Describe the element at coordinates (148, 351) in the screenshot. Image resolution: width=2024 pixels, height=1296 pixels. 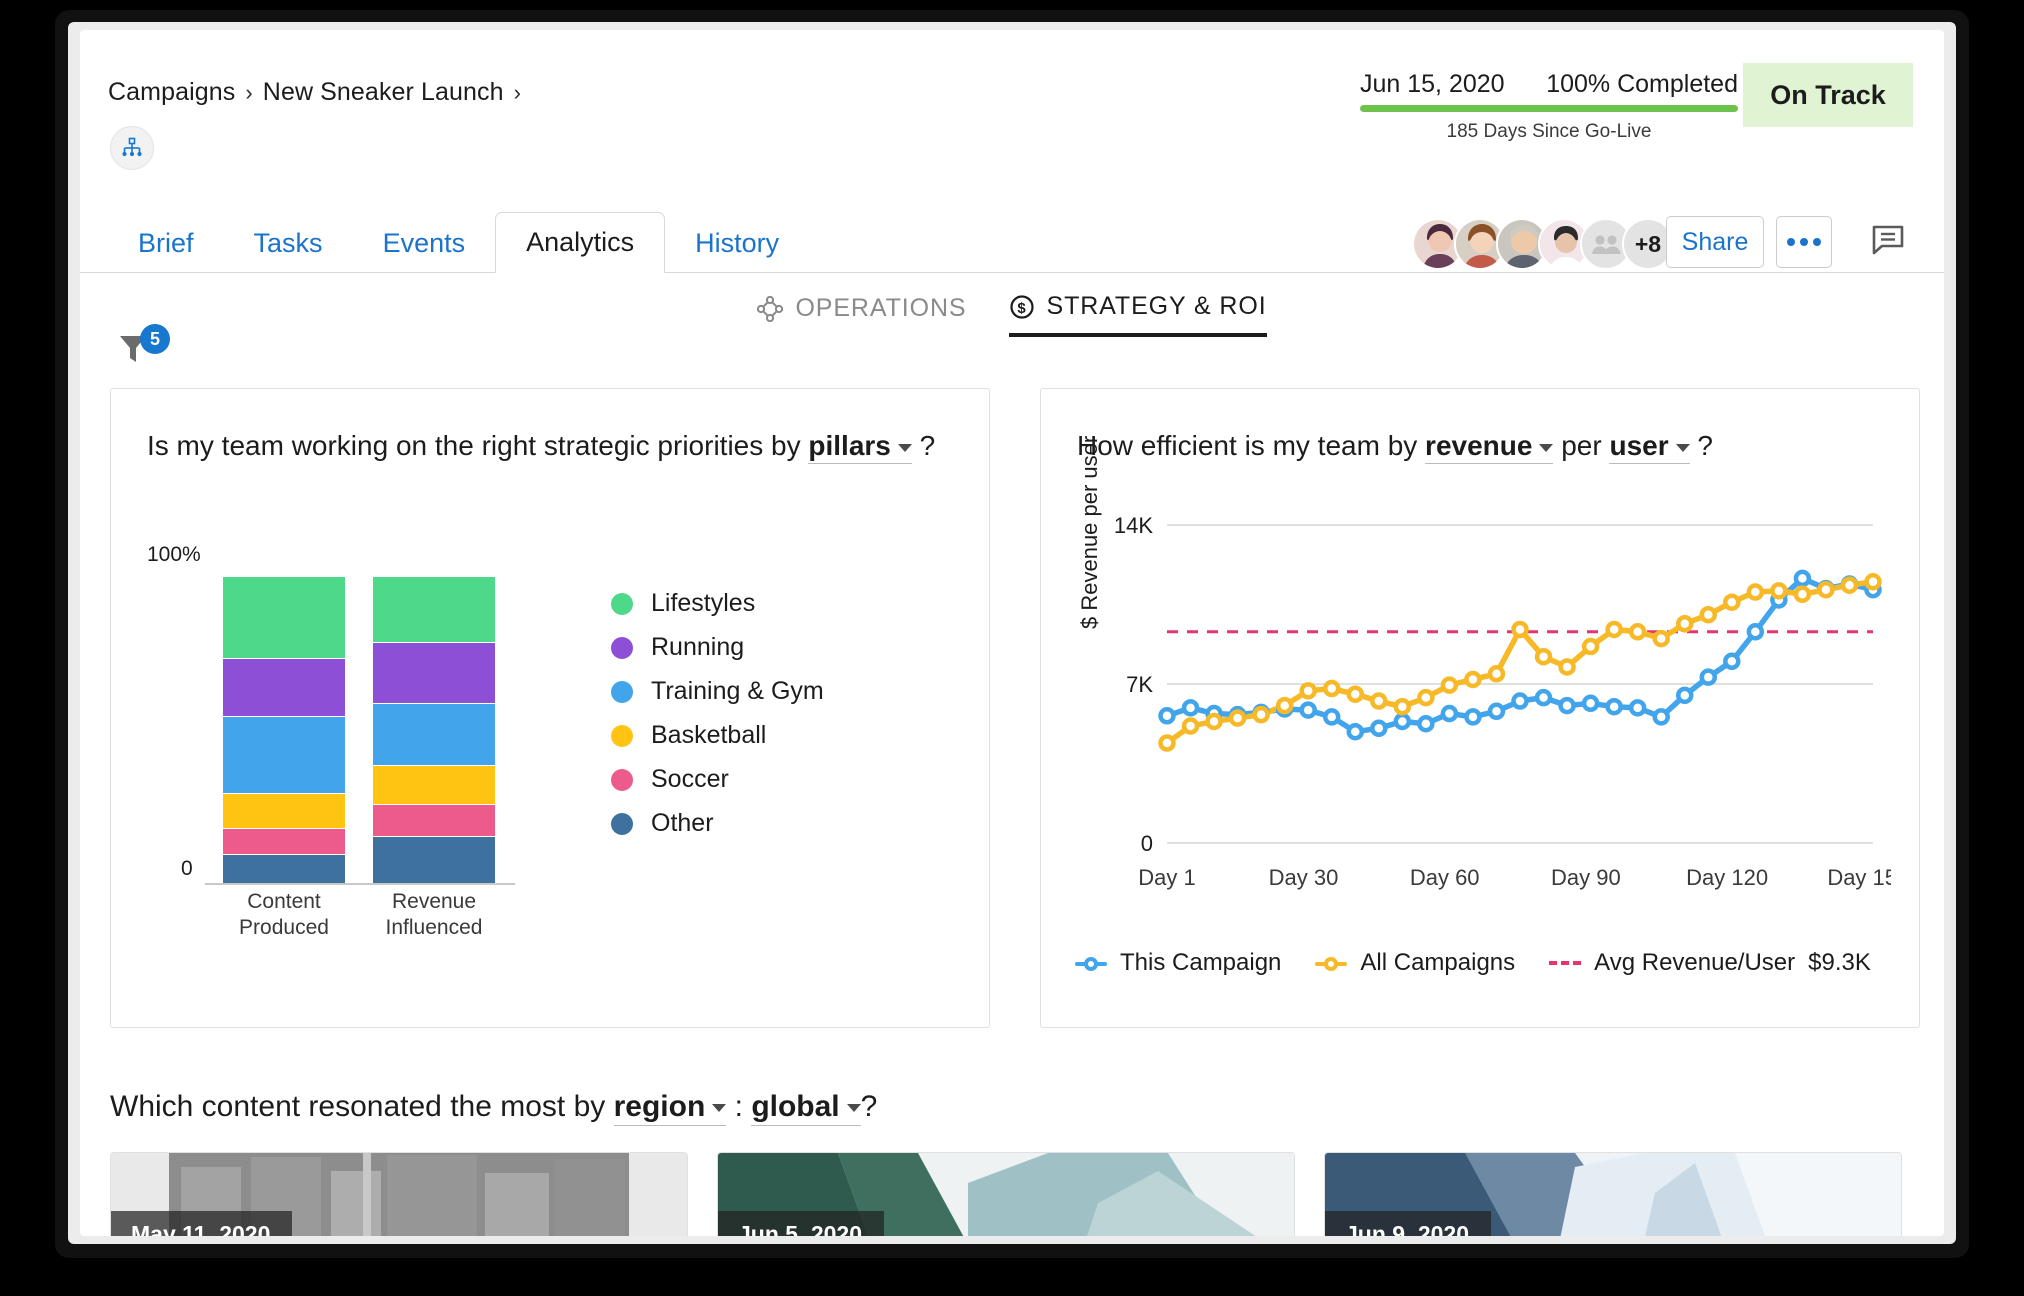
I see `filter-funnel-icon: 5` at that location.